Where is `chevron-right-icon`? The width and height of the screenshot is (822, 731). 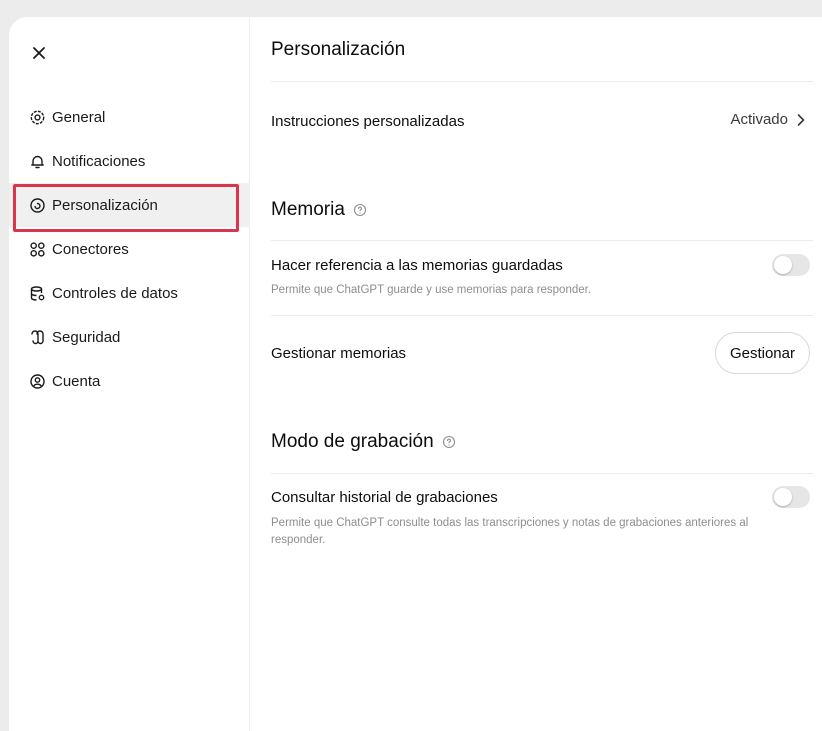
chevron-right-icon is located at coordinates (801, 120).